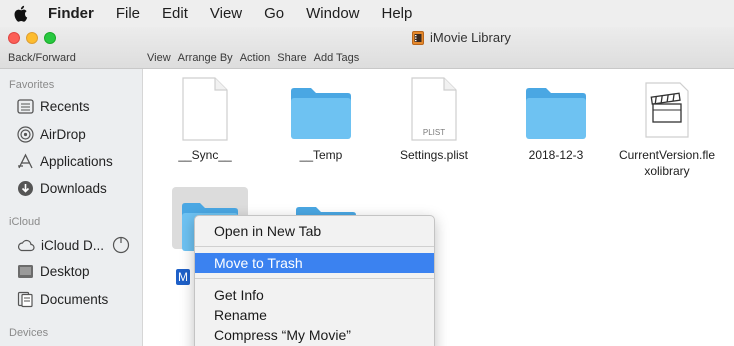  What do you see at coordinates (291, 58) in the screenshot?
I see `share-button: Share` at bounding box center [291, 58].